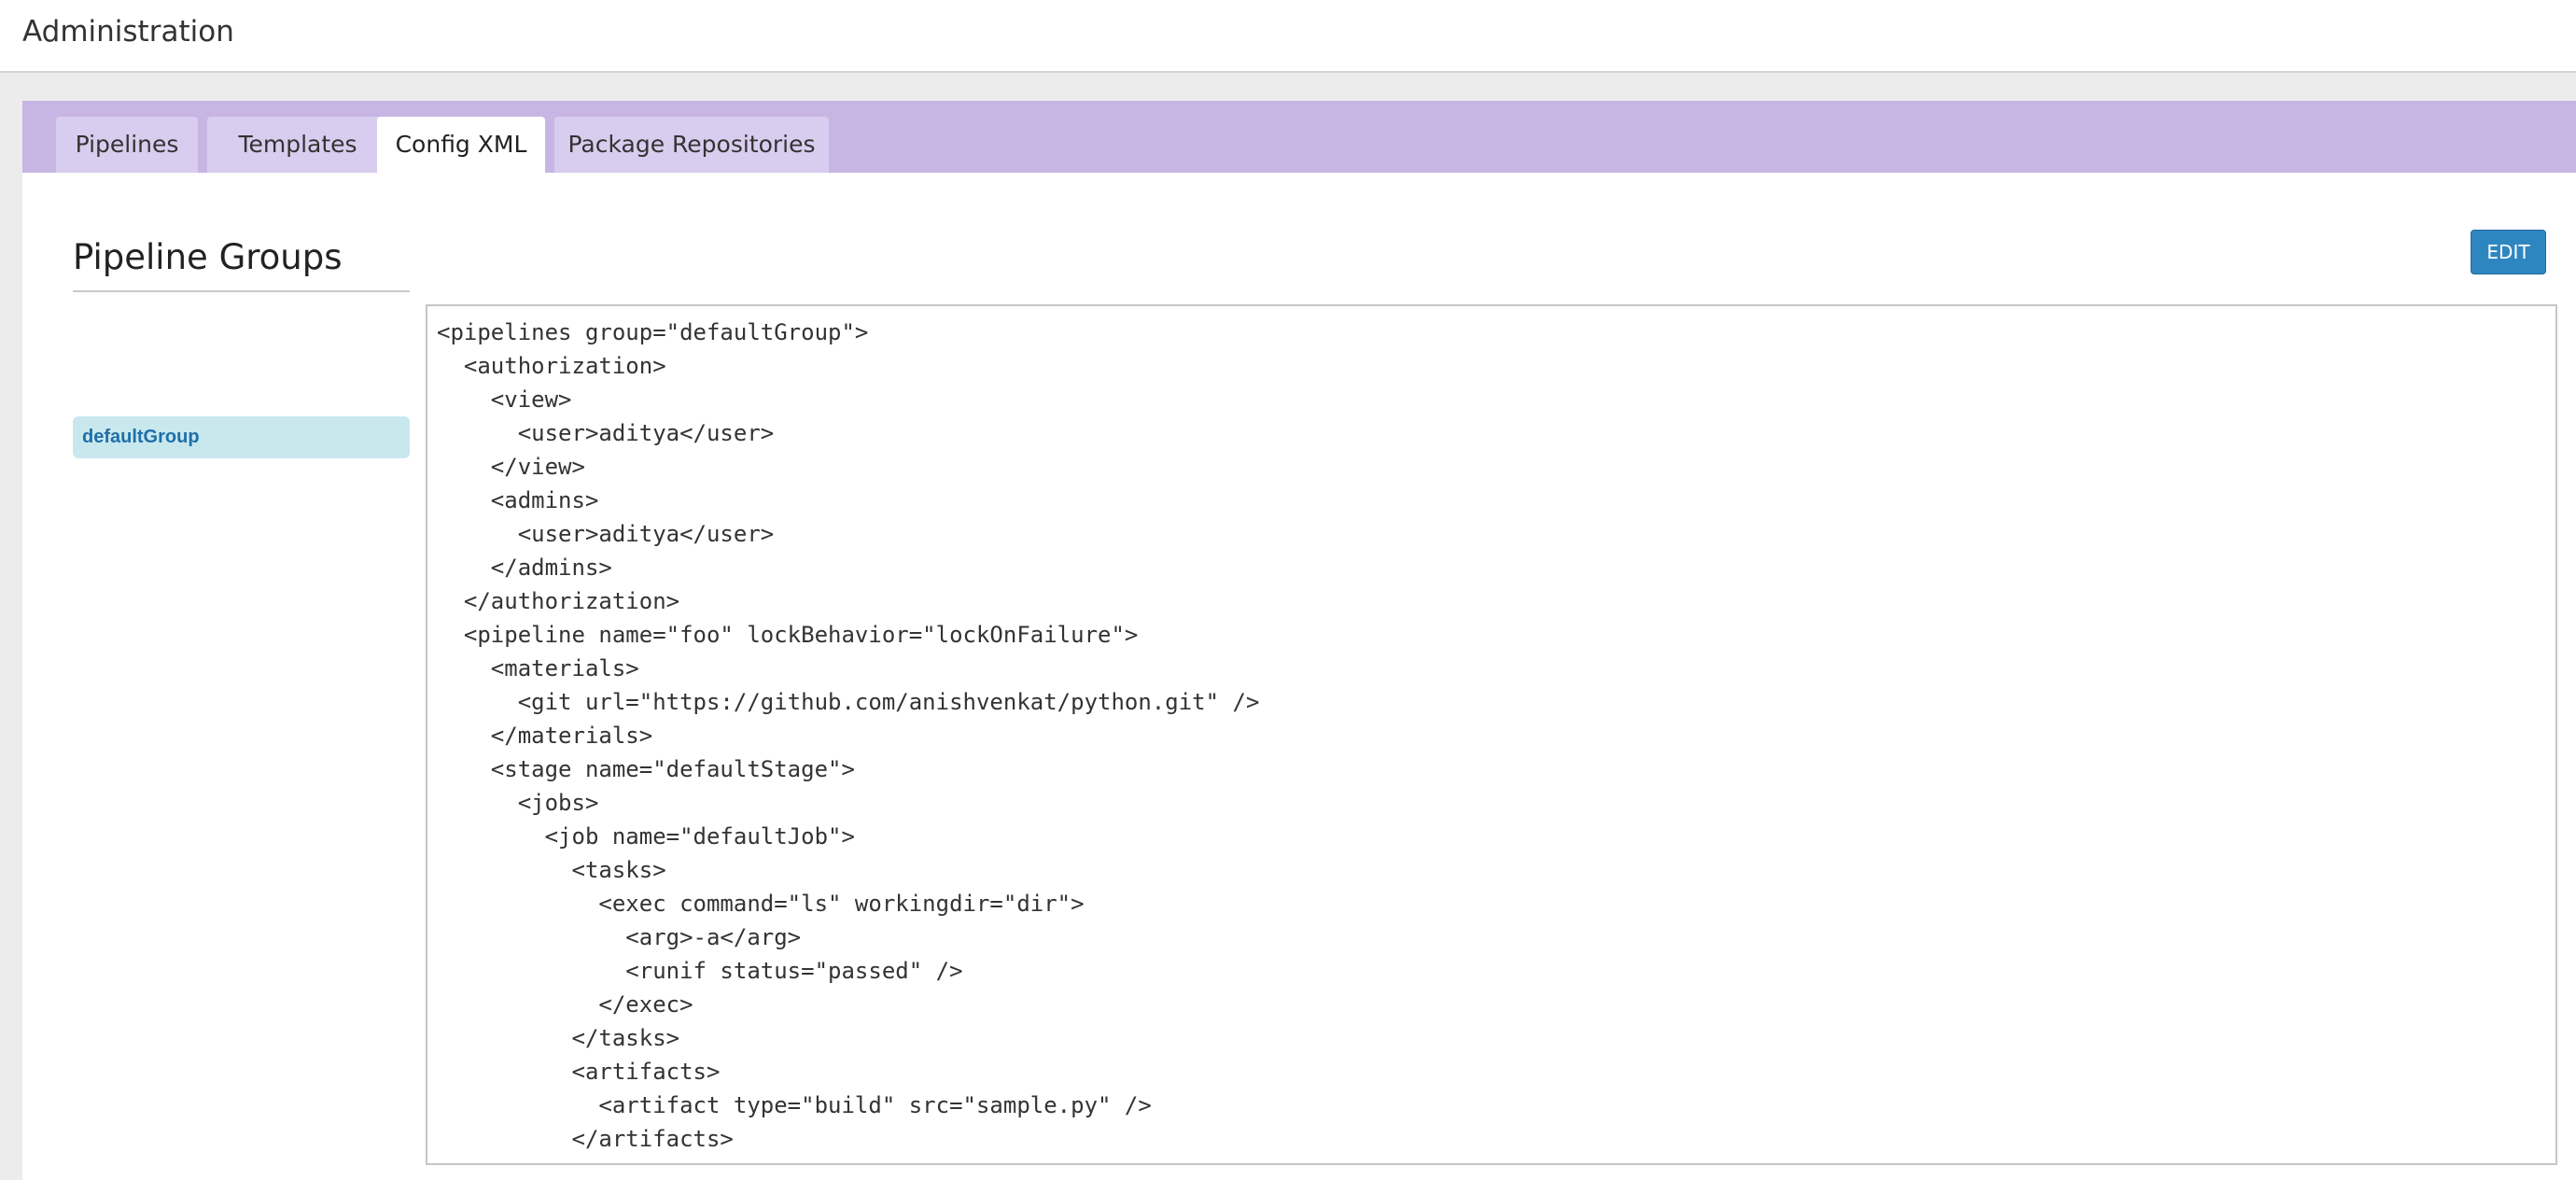 This screenshot has width=2576, height=1180. Describe the element at coordinates (518, 500) in the screenshot. I see `xml-line: <admins>` at that location.